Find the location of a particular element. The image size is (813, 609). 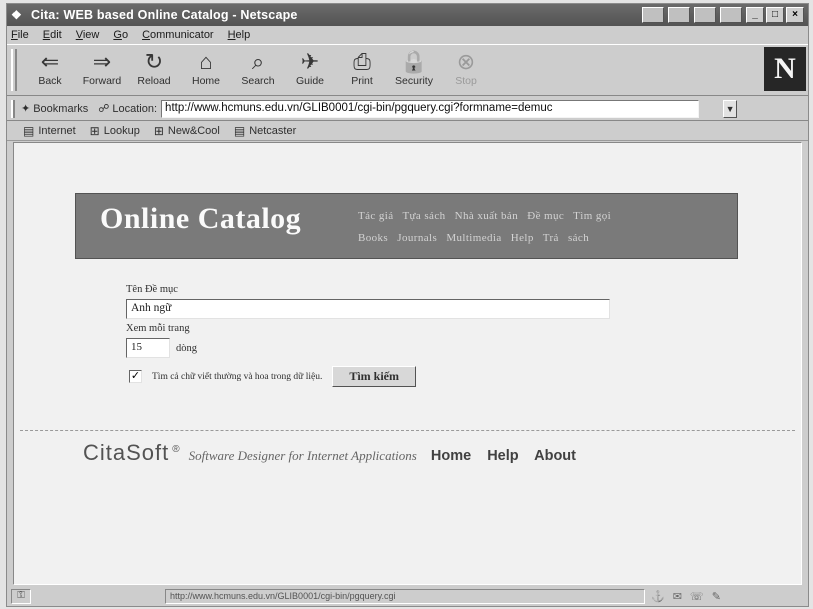

menu-bar: File Edit View Go Communicator Help is located at coordinates (407, 35).